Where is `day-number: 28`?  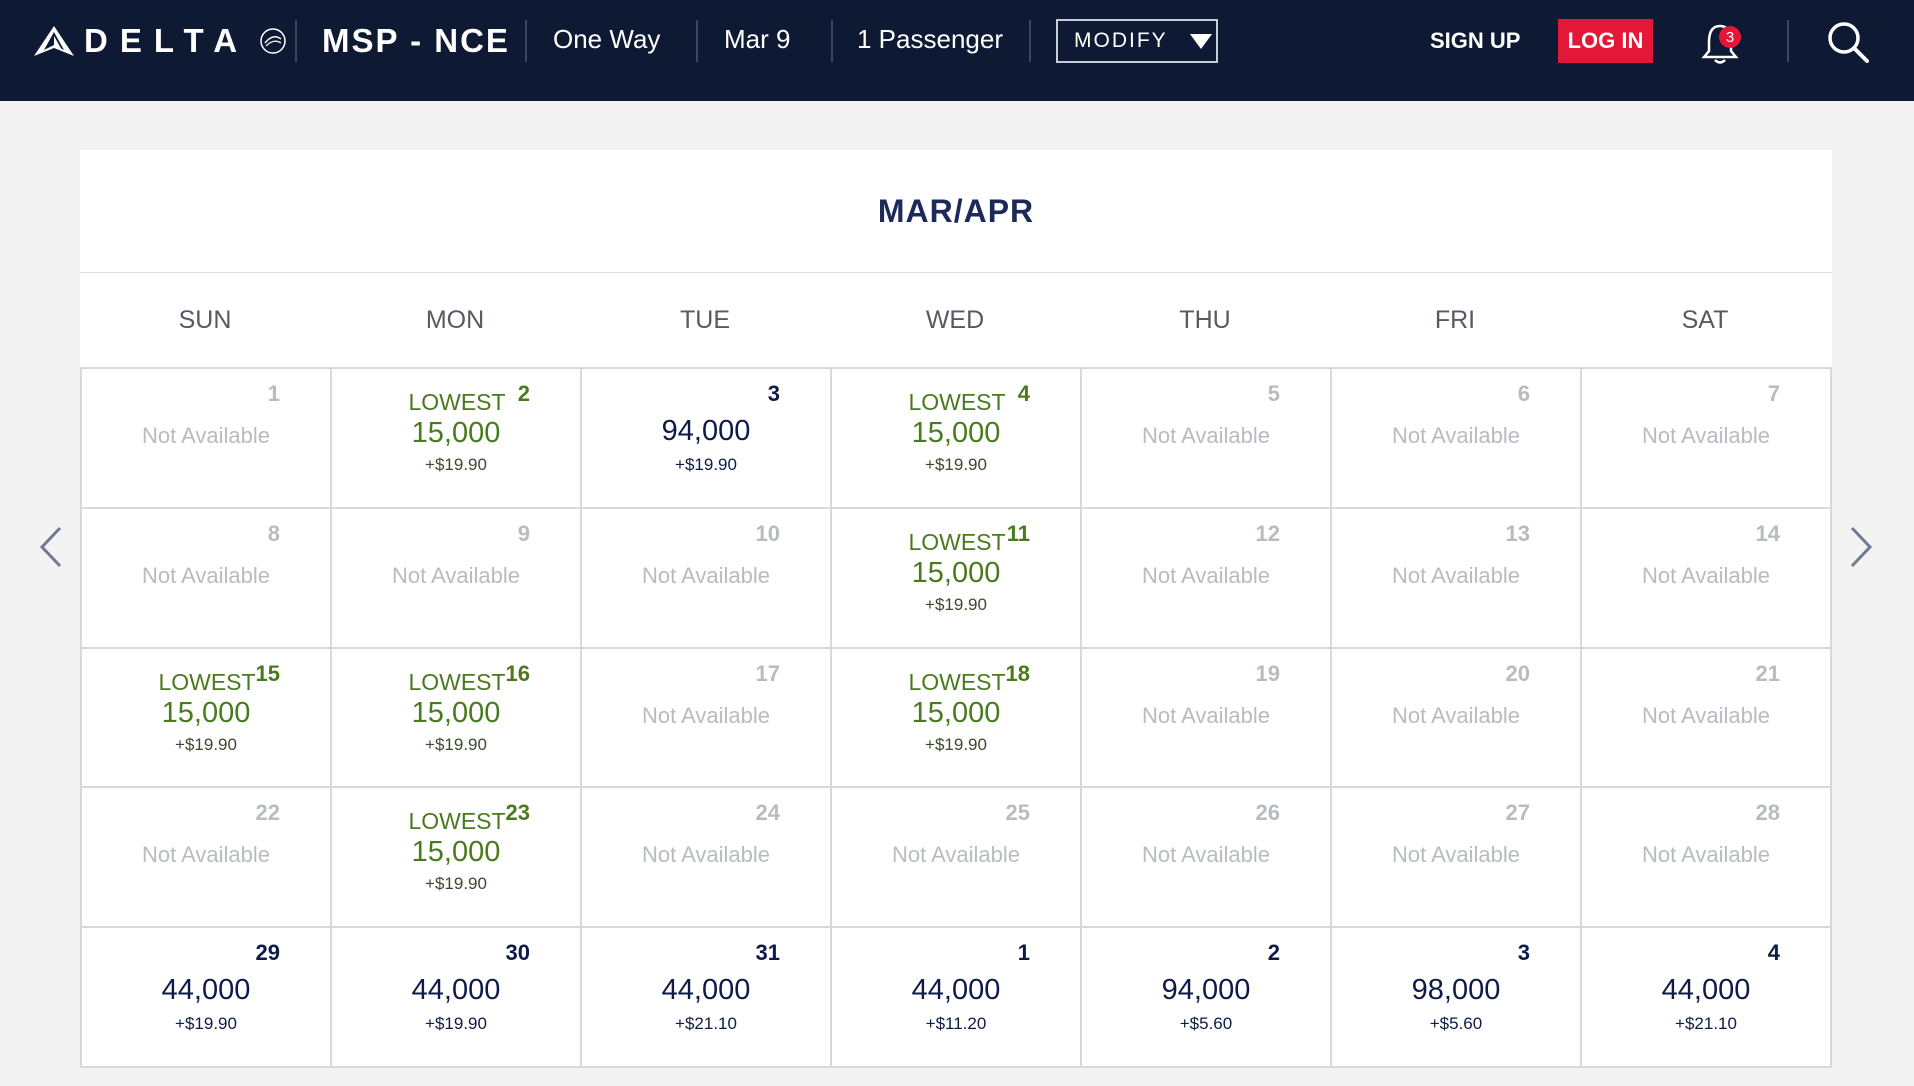
day-number: 28 is located at coordinates (1767, 813).